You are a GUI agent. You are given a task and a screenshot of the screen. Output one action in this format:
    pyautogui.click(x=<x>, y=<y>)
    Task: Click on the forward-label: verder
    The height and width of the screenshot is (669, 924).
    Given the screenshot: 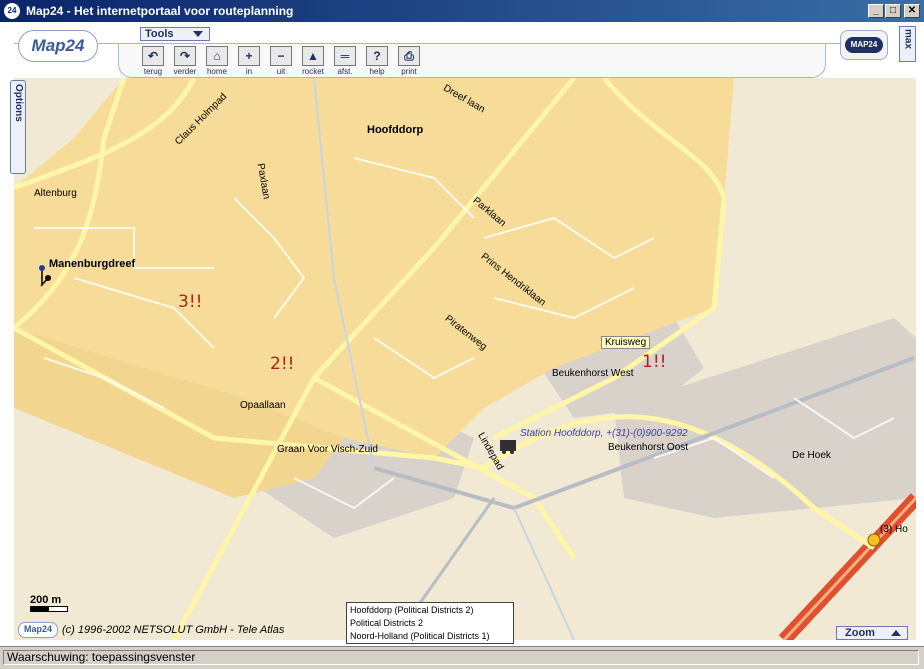 What is the action you would take?
    pyautogui.click(x=185, y=71)
    